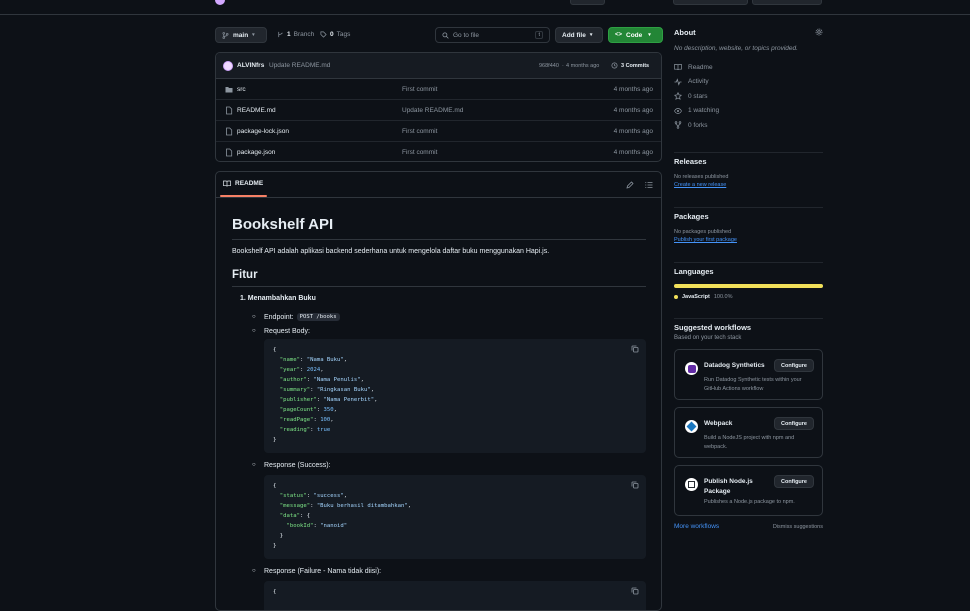 The height and width of the screenshot is (611, 970). What do you see at coordinates (249, 183) in the screenshot?
I see `readme-tab-label: README` at bounding box center [249, 183].